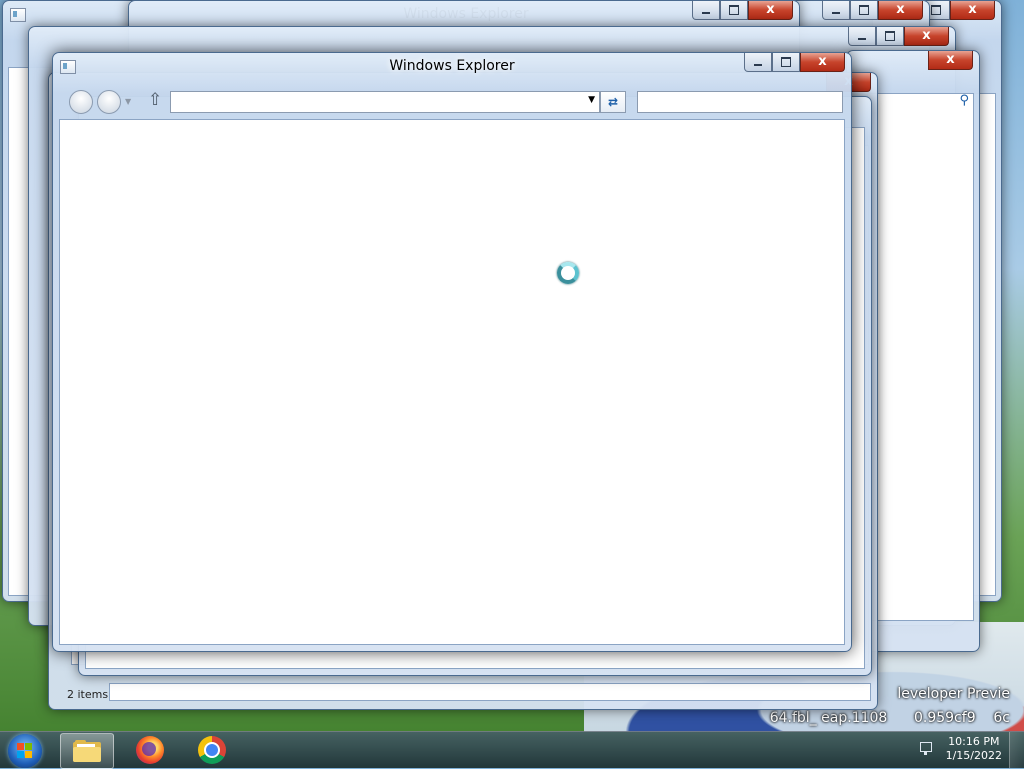 The image size is (1024, 769). Describe the element at coordinates (568, 273) in the screenshot. I see `loading-spinner-icon` at that location.